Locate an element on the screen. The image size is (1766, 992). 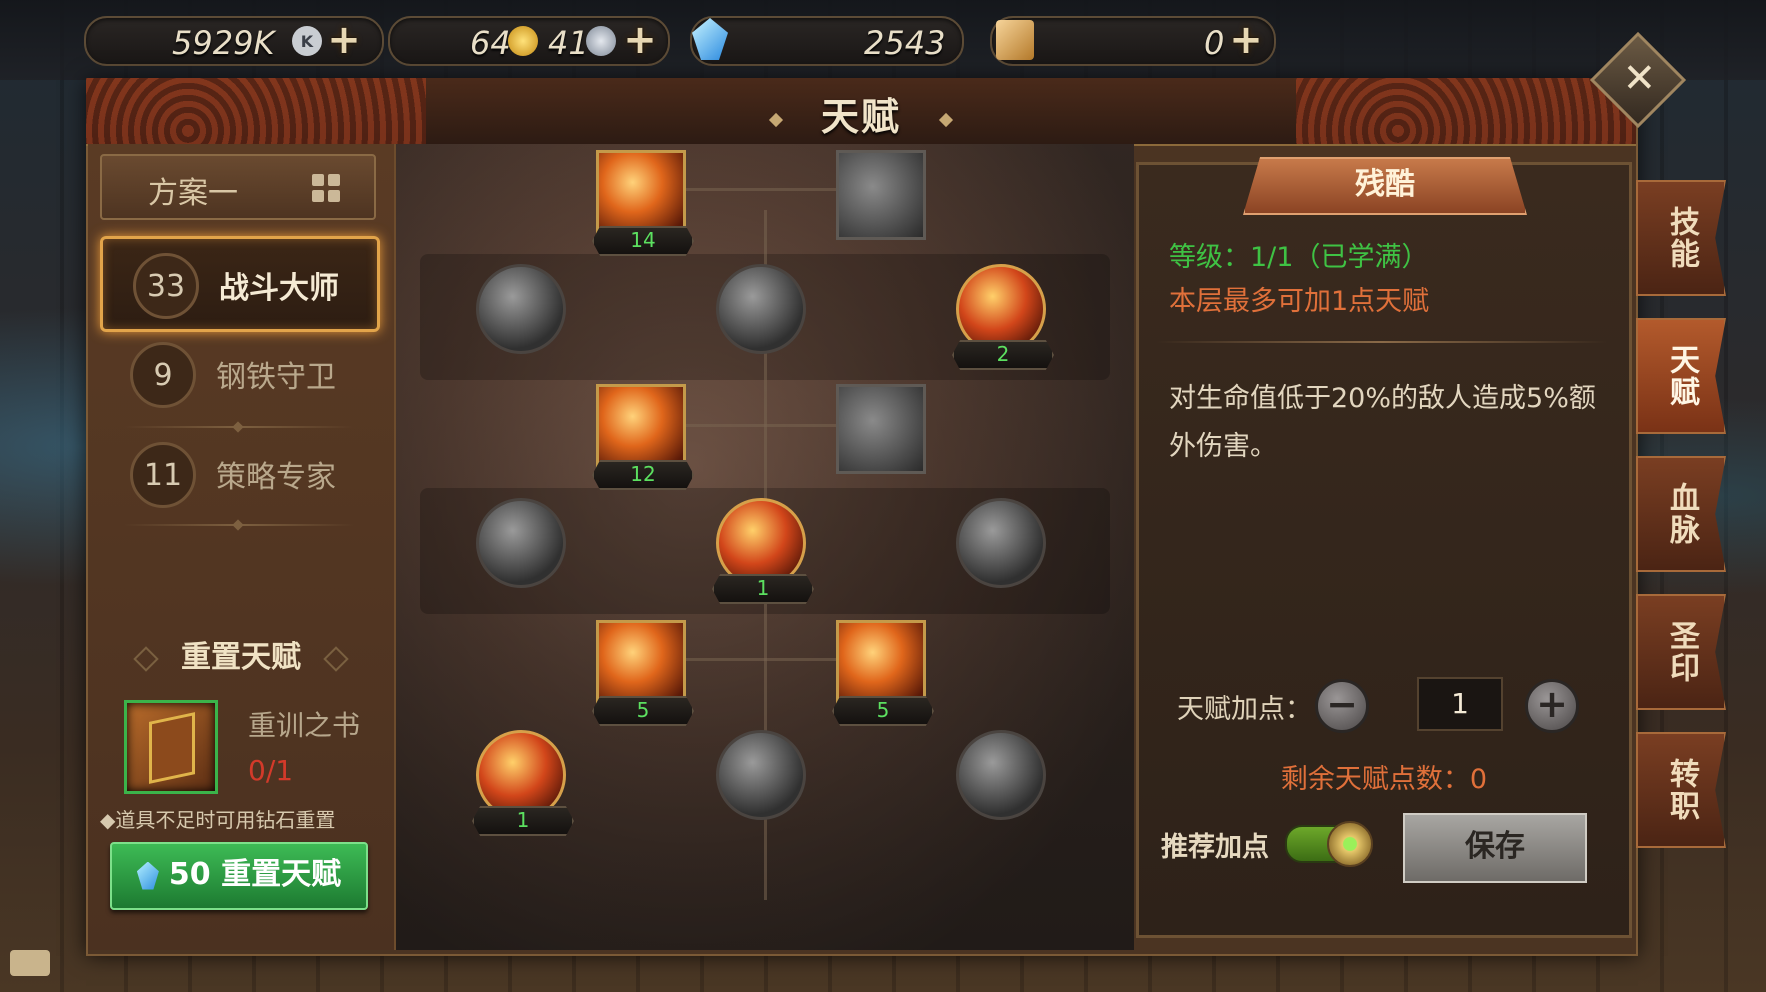
panel-header: 天赋 is located at coordinates (861, 112).